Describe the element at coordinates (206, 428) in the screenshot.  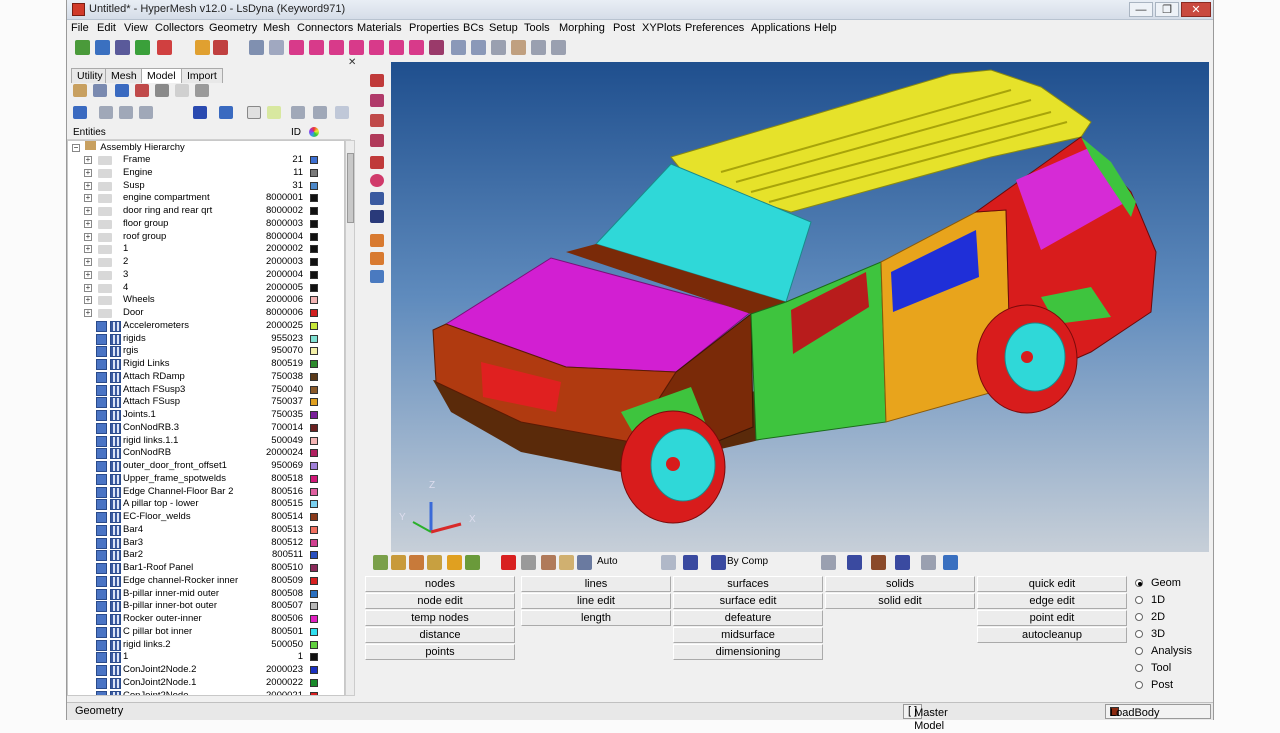
I see `tree-row: ConNodRB.3 700014` at that location.